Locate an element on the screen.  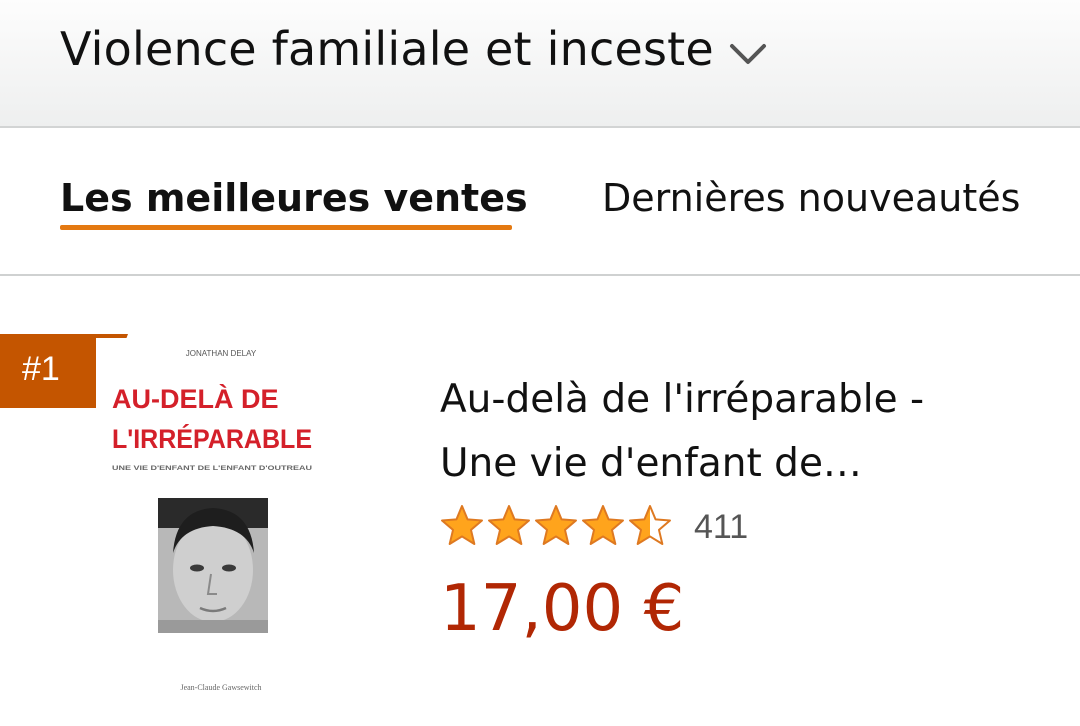
product-price: 17,00 € is located at coordinates (562, 609).